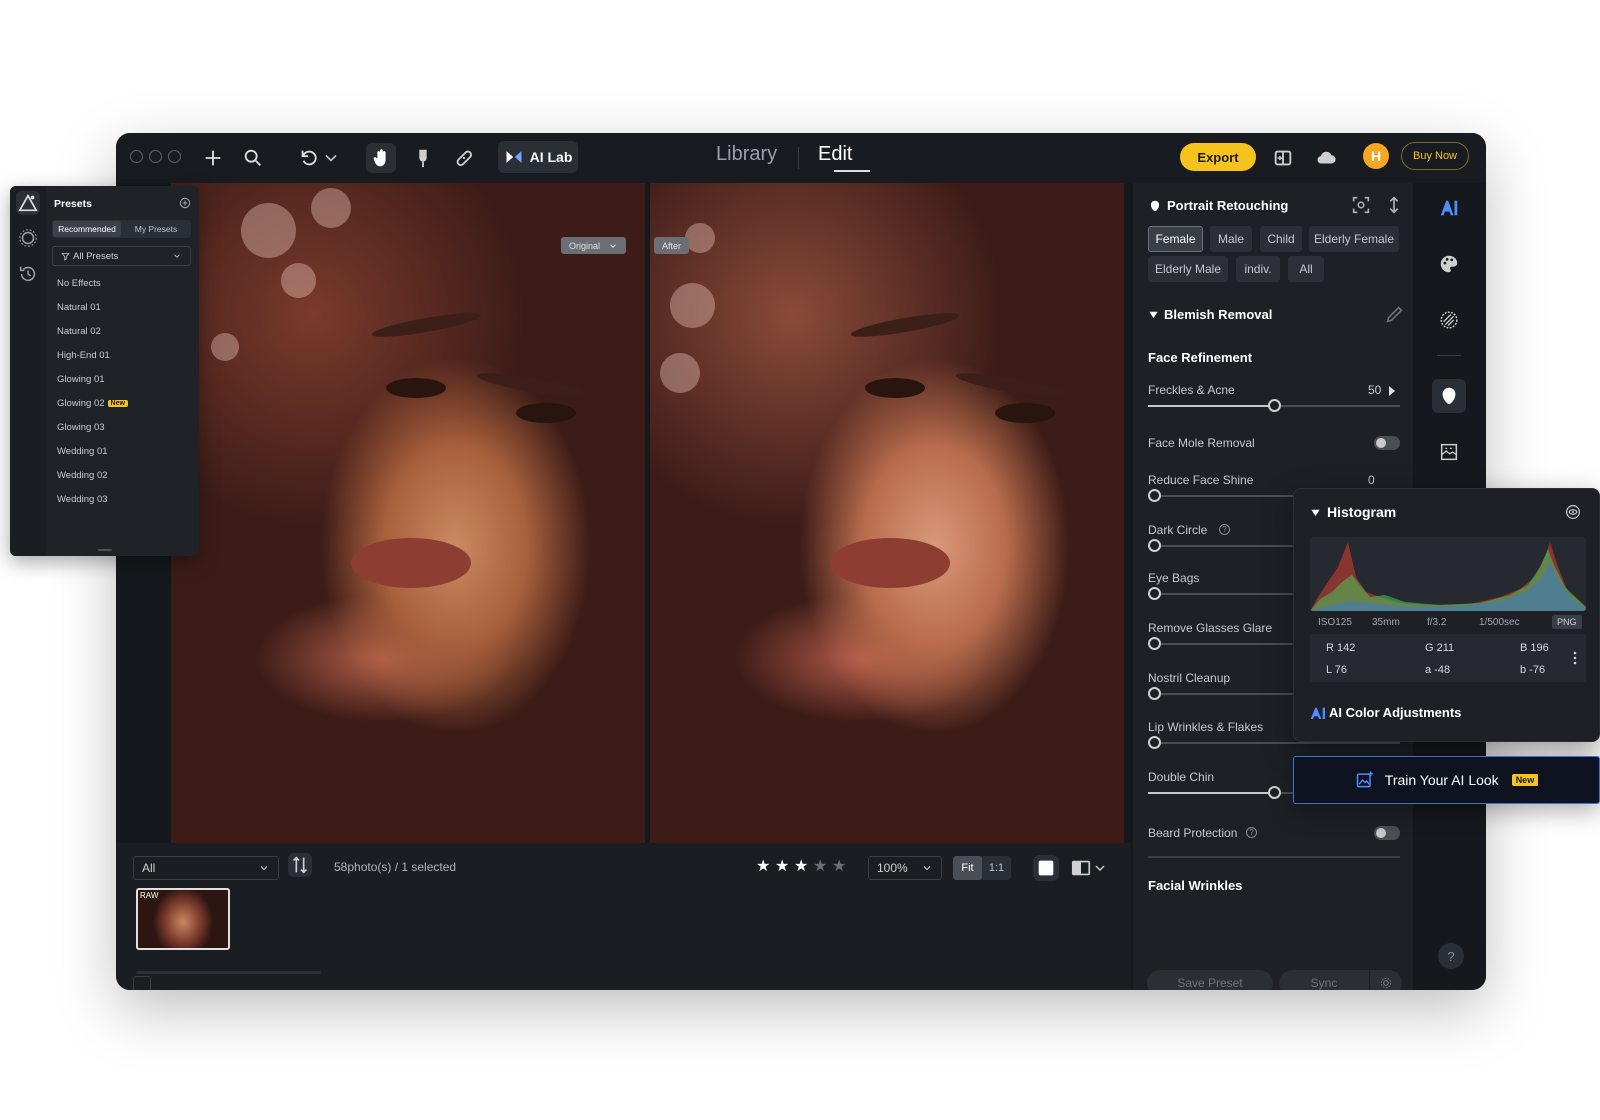  I want to click on sync-settings-icon, so click(1386, 980).